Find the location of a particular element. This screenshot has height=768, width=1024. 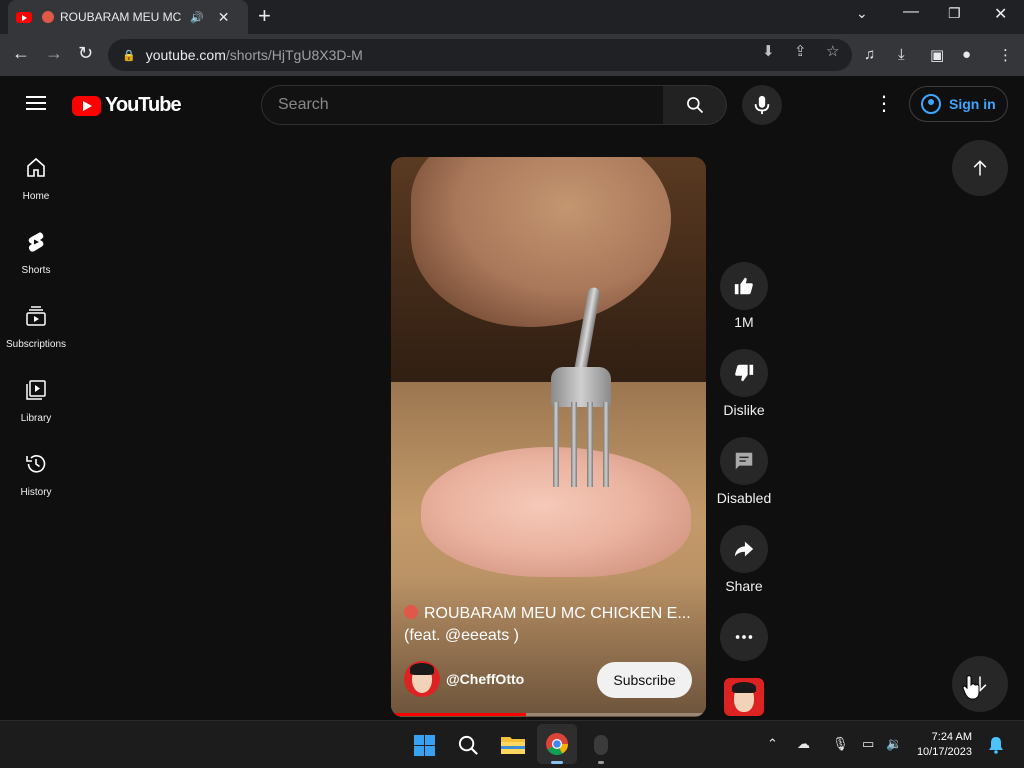

media-control-icon: ♫ is located at coordinates (869, 54).